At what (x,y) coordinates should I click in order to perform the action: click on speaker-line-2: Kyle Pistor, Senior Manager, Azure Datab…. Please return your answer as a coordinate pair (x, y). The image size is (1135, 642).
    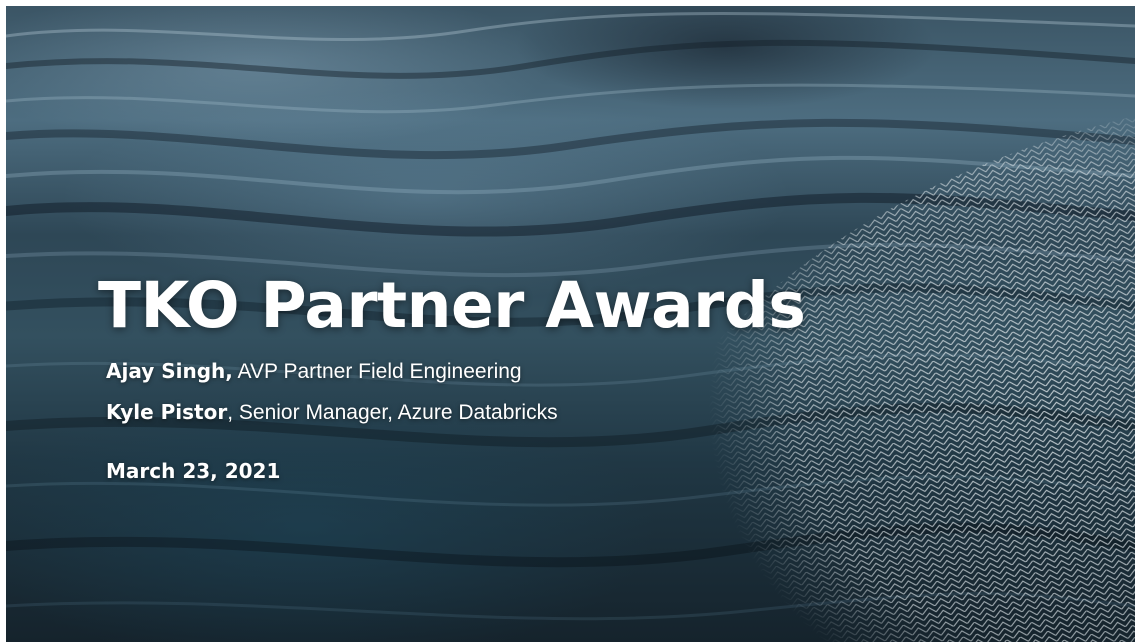
    Looking at the image, I should click on (332, 412).